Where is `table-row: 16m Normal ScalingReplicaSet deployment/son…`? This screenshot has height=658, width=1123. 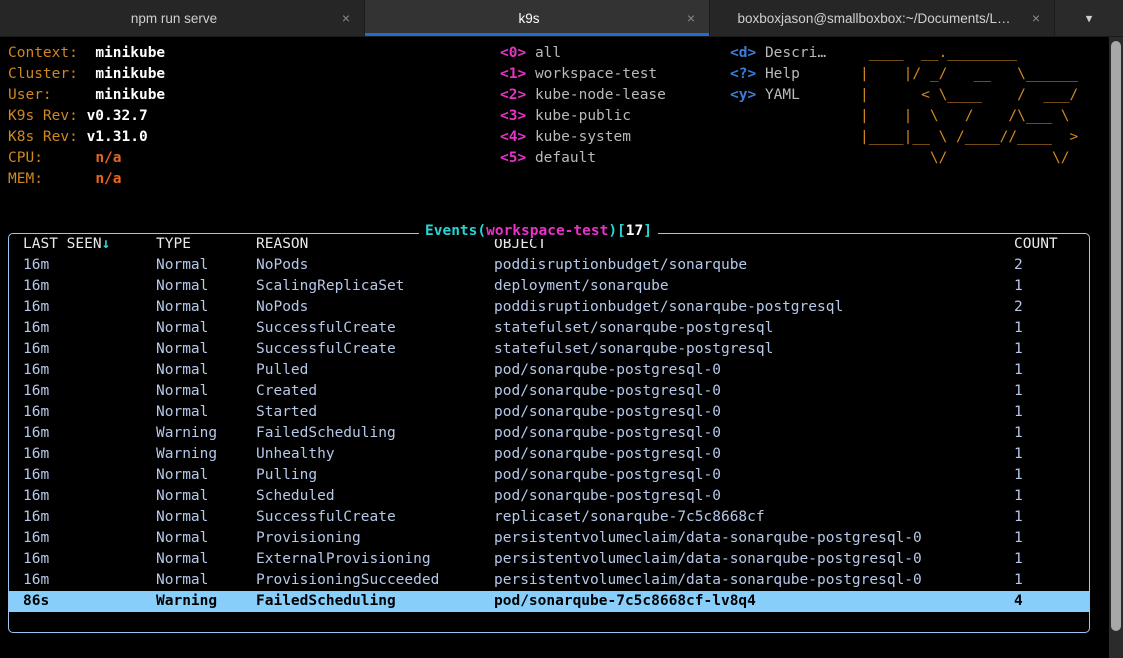
table-row: 16m Normal ScalingReplicaSet deployment/son… is located at coordinates (549, 286).